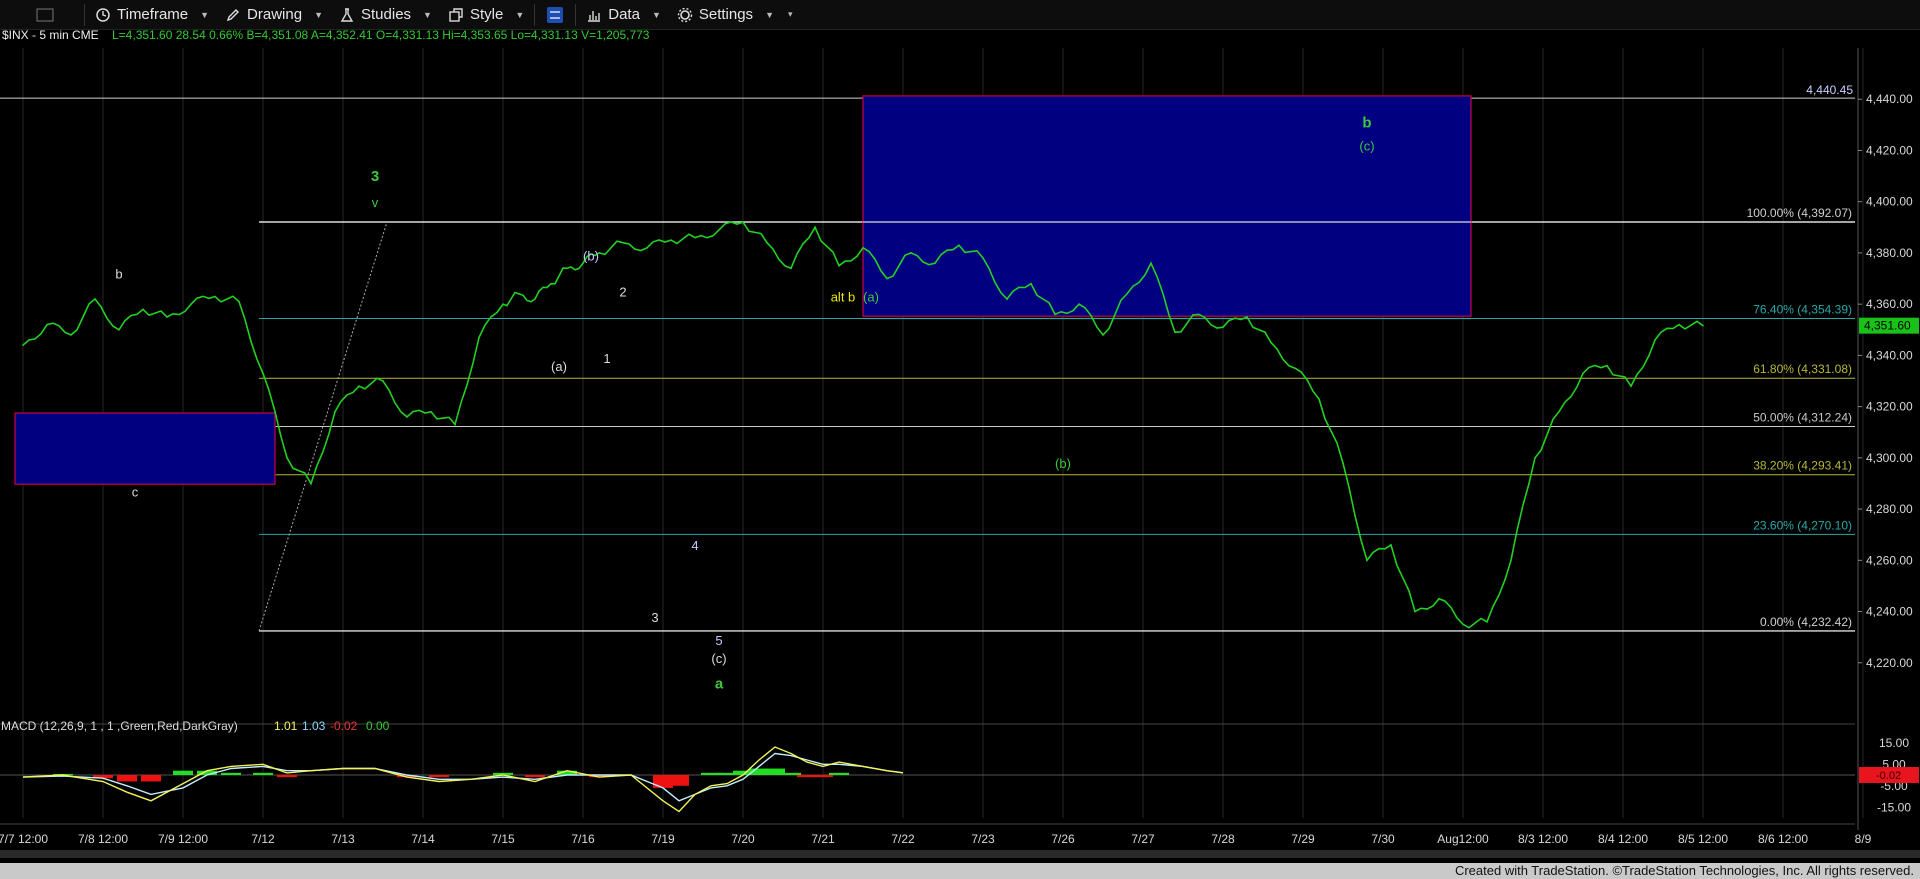 Image resolution: width=1920 pixels, height=879 pixels. I want to click on settings-menu: Settings ▼ ▾, so click(735, 15).